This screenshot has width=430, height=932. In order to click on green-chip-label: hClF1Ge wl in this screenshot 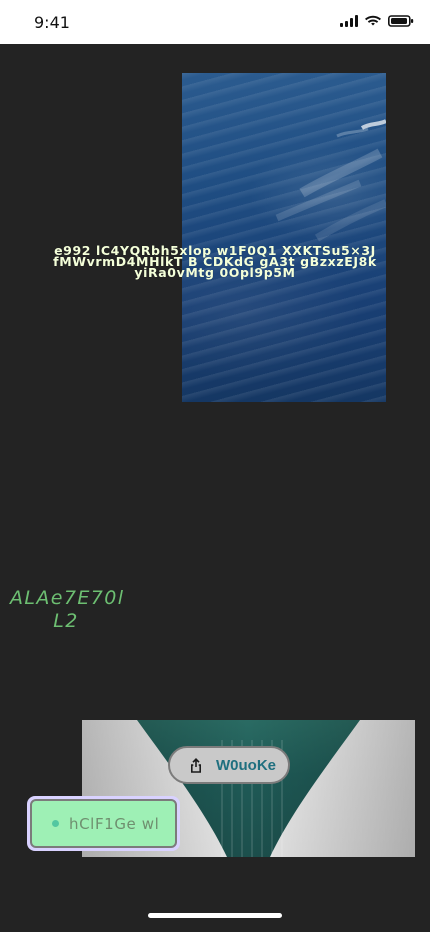, I will do `click(114, 823)`.